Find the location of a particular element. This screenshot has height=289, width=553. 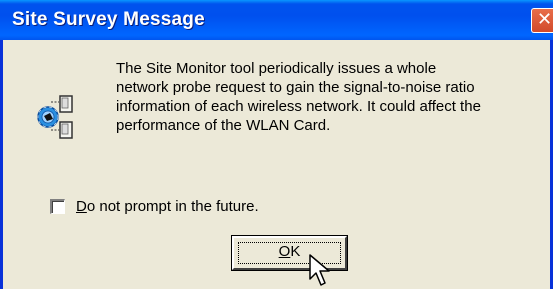

dialog-title: Site Survey Message is located at coordinates (108, 19).